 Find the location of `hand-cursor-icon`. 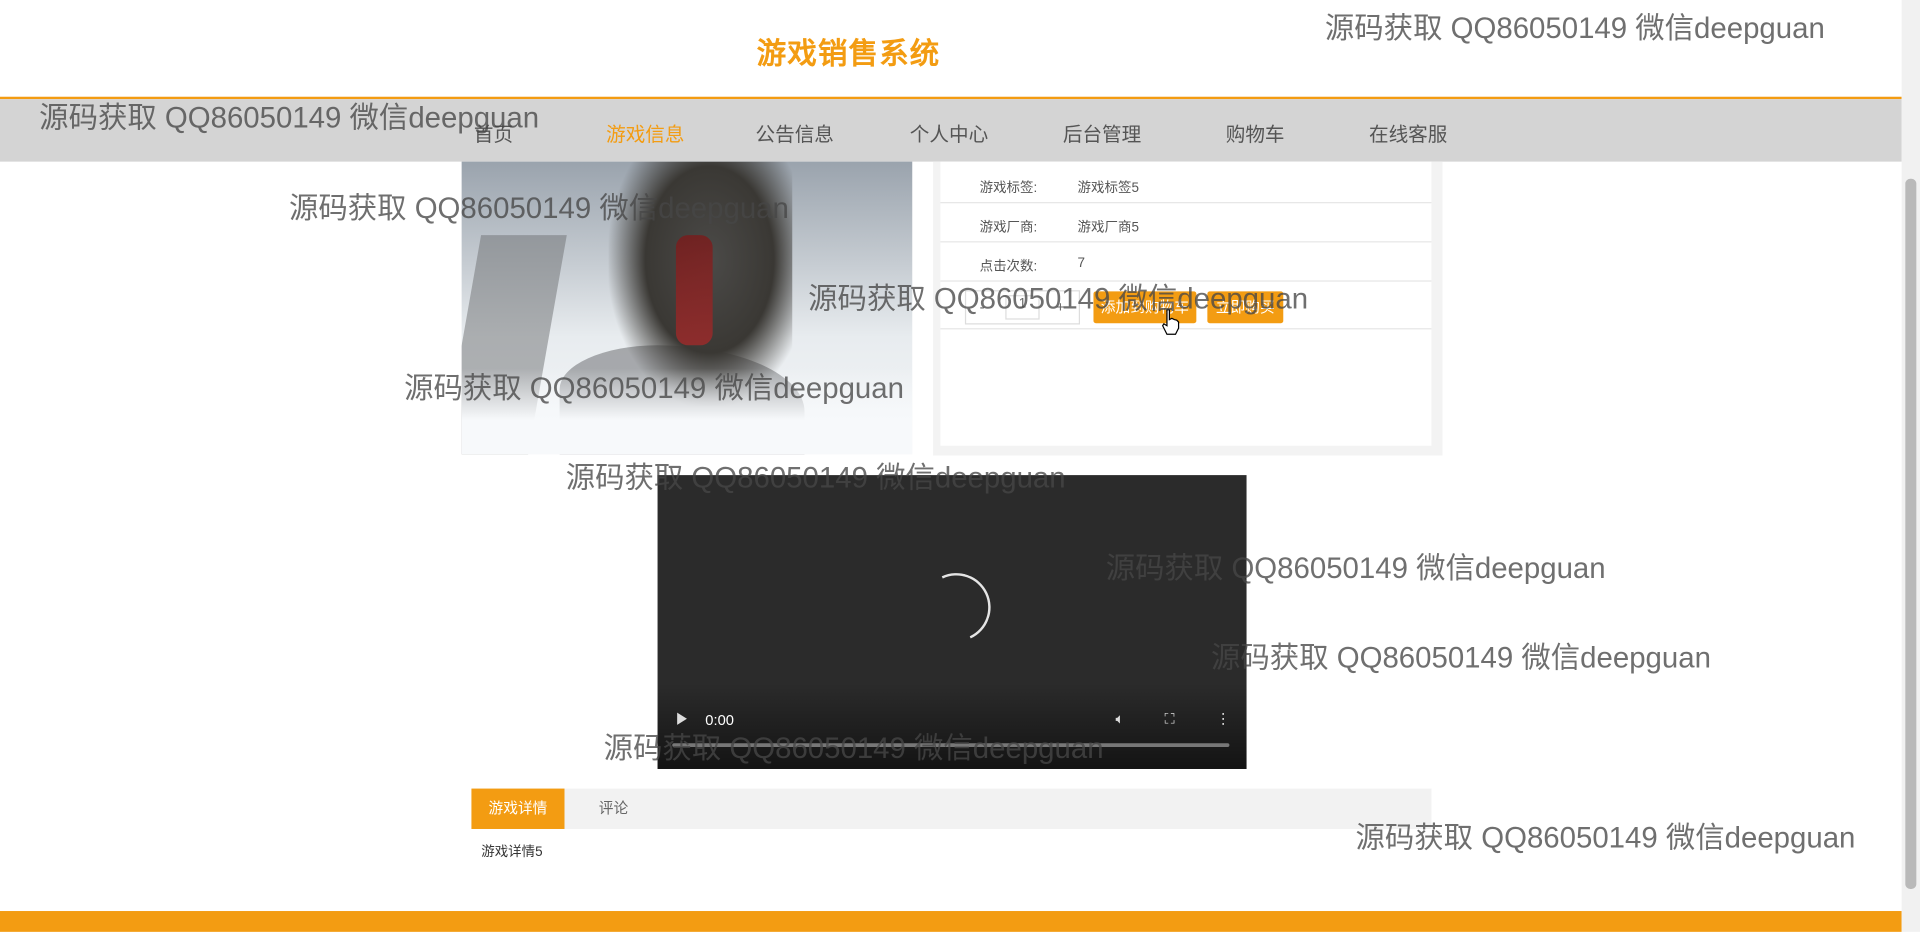

hand-cursor-icon is located at coordinates (1170, 322).